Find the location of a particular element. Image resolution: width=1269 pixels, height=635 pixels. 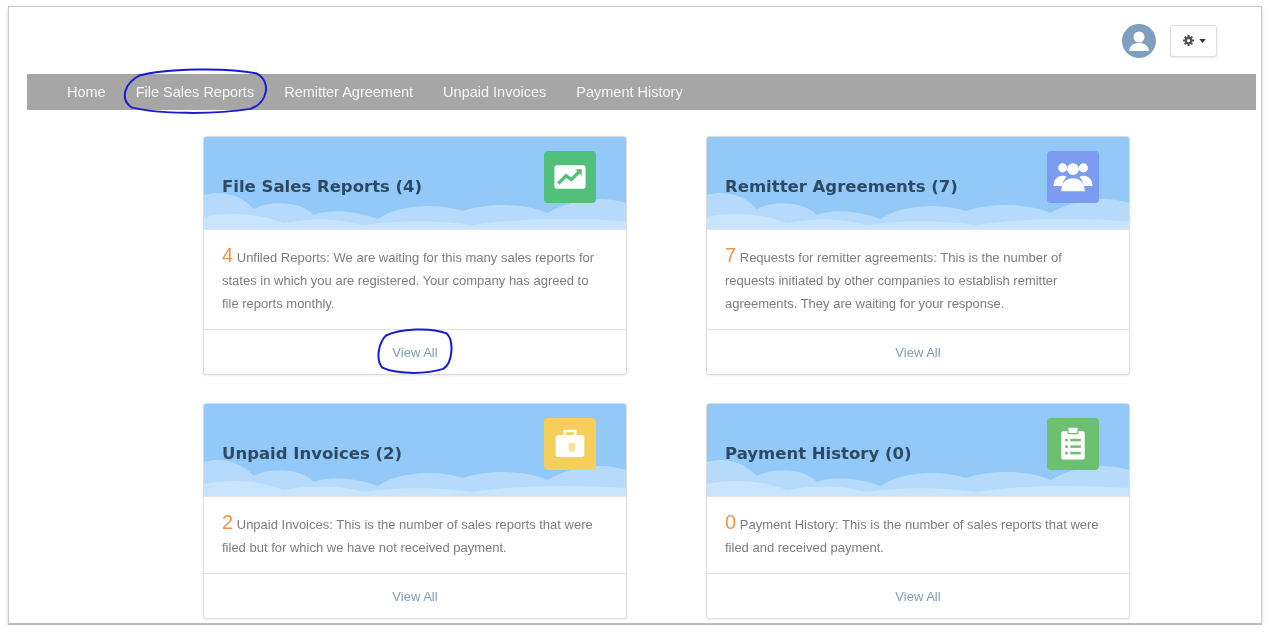

caret-icon is located at coordinates (1202, 40).